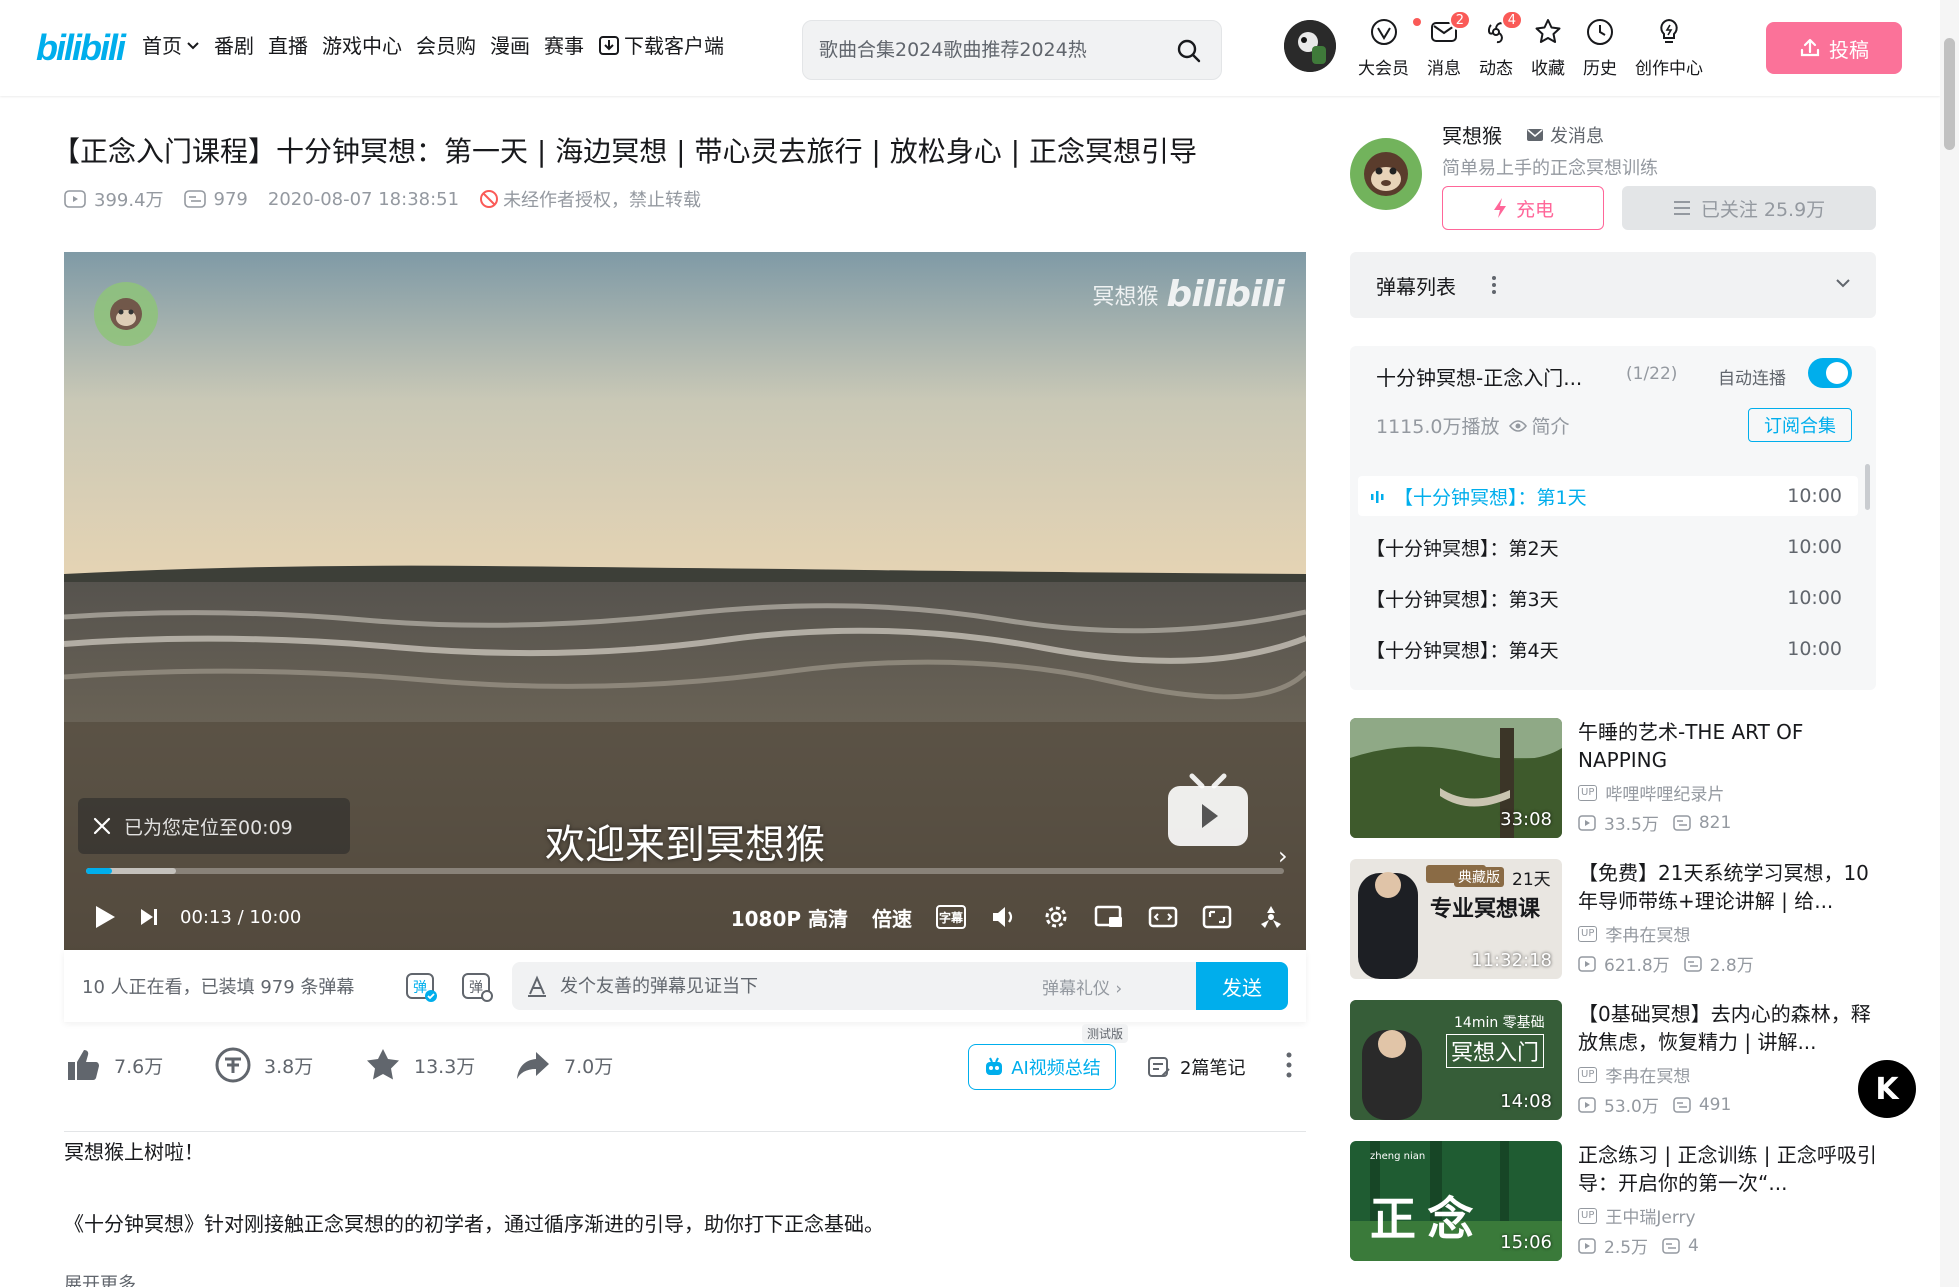 Image resolution: width=1959 pixels, height=1287 pixels. I want to click on next-icon, so click(149, 917).